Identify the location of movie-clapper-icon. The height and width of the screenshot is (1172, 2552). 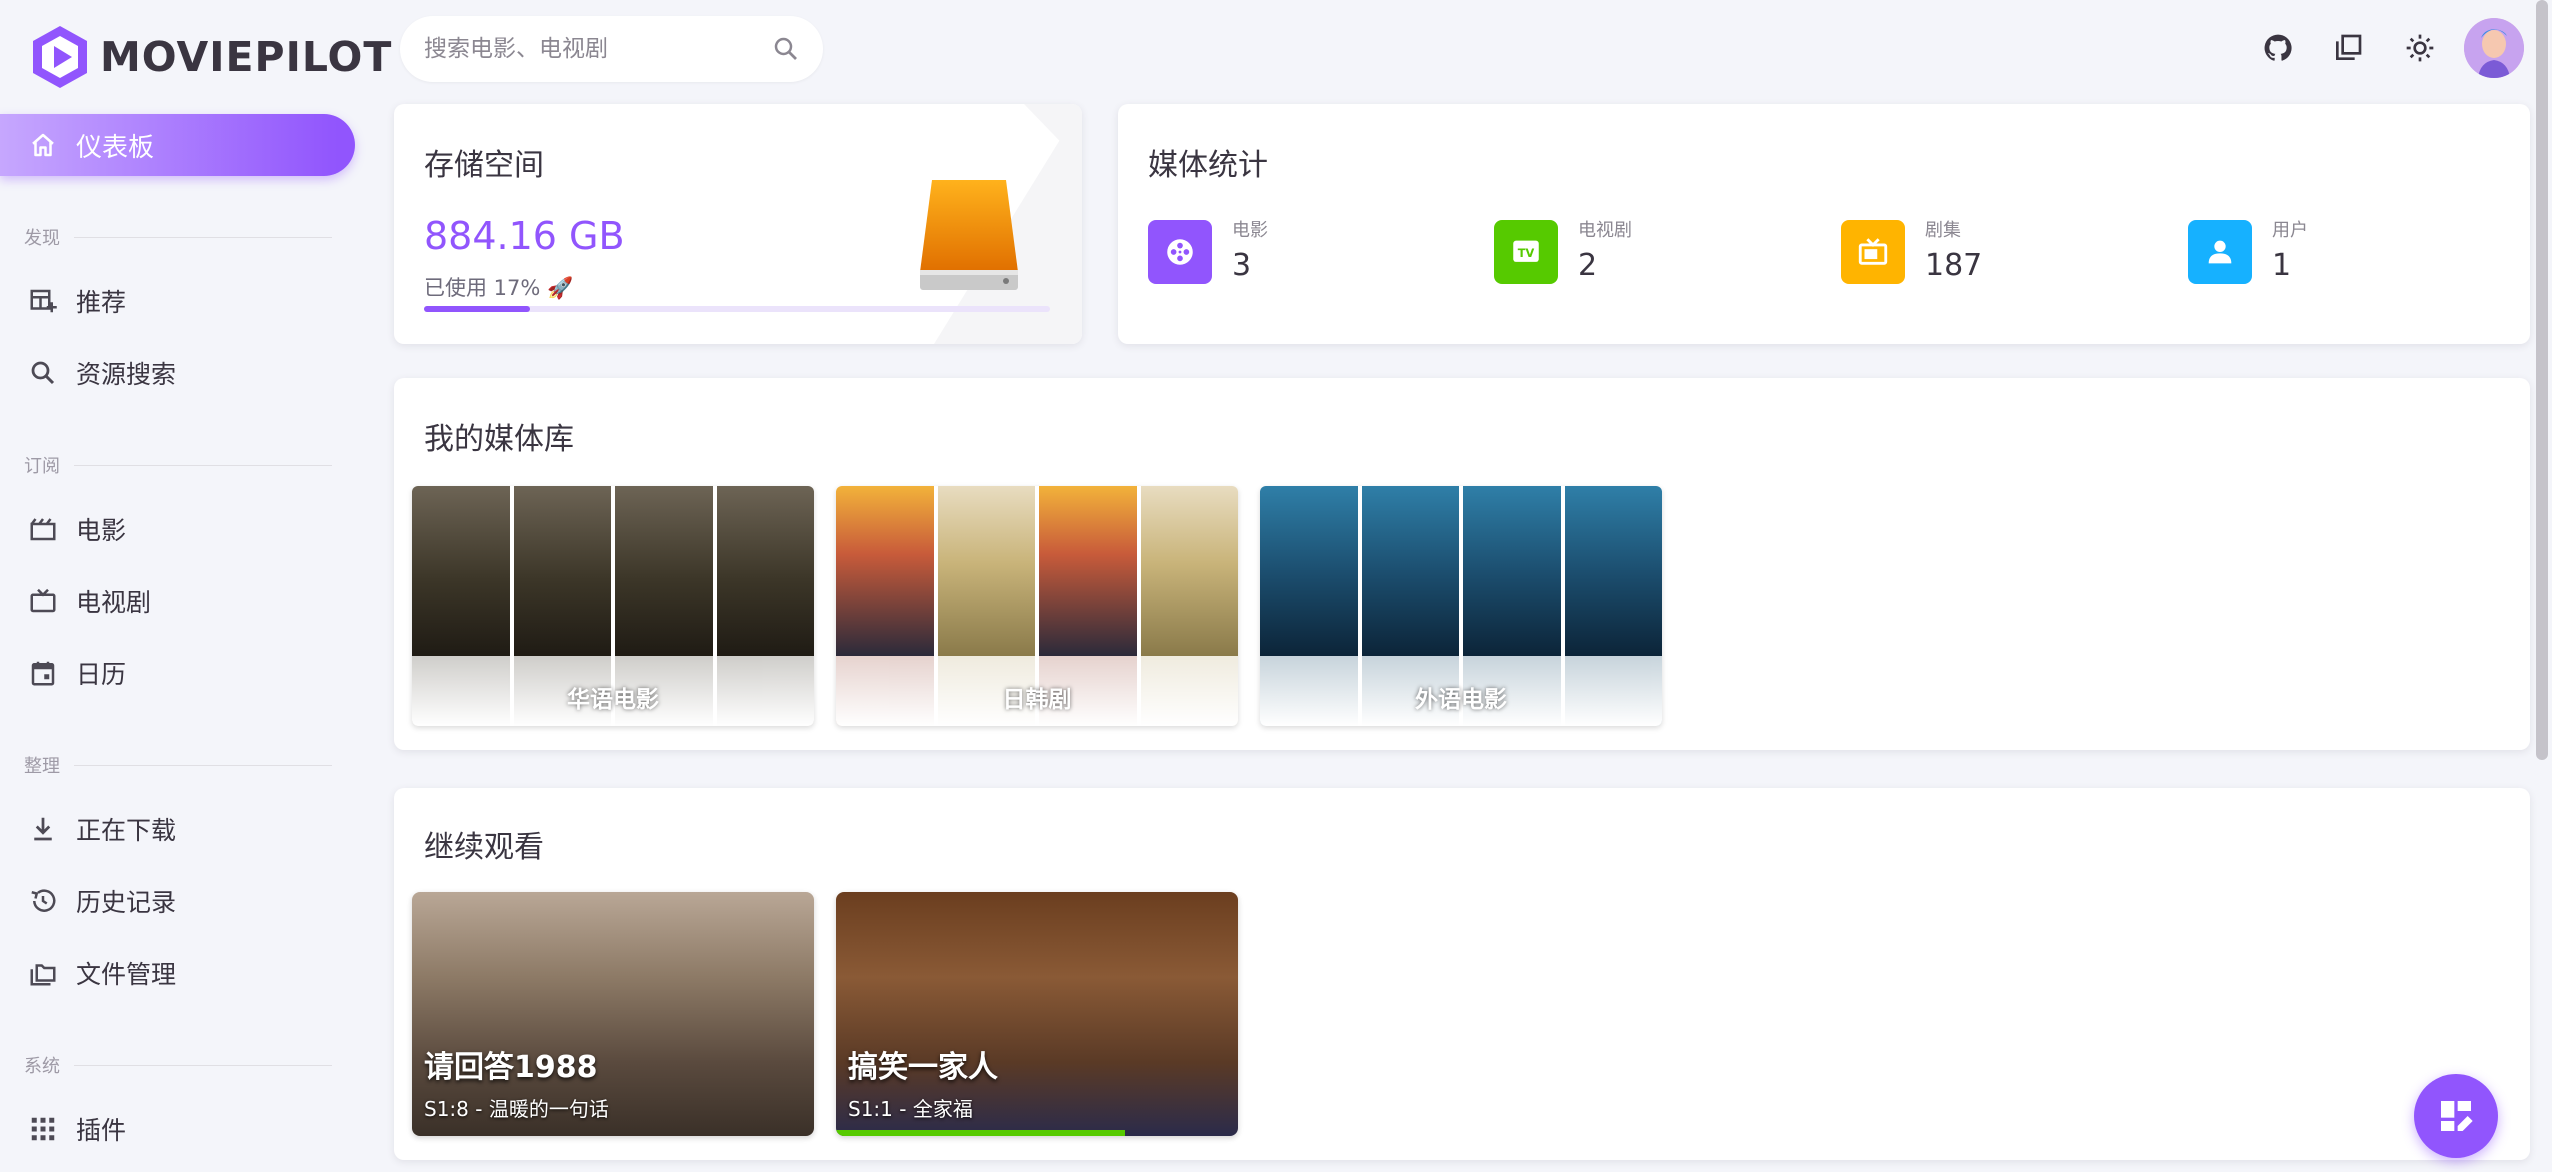
(43, 529).